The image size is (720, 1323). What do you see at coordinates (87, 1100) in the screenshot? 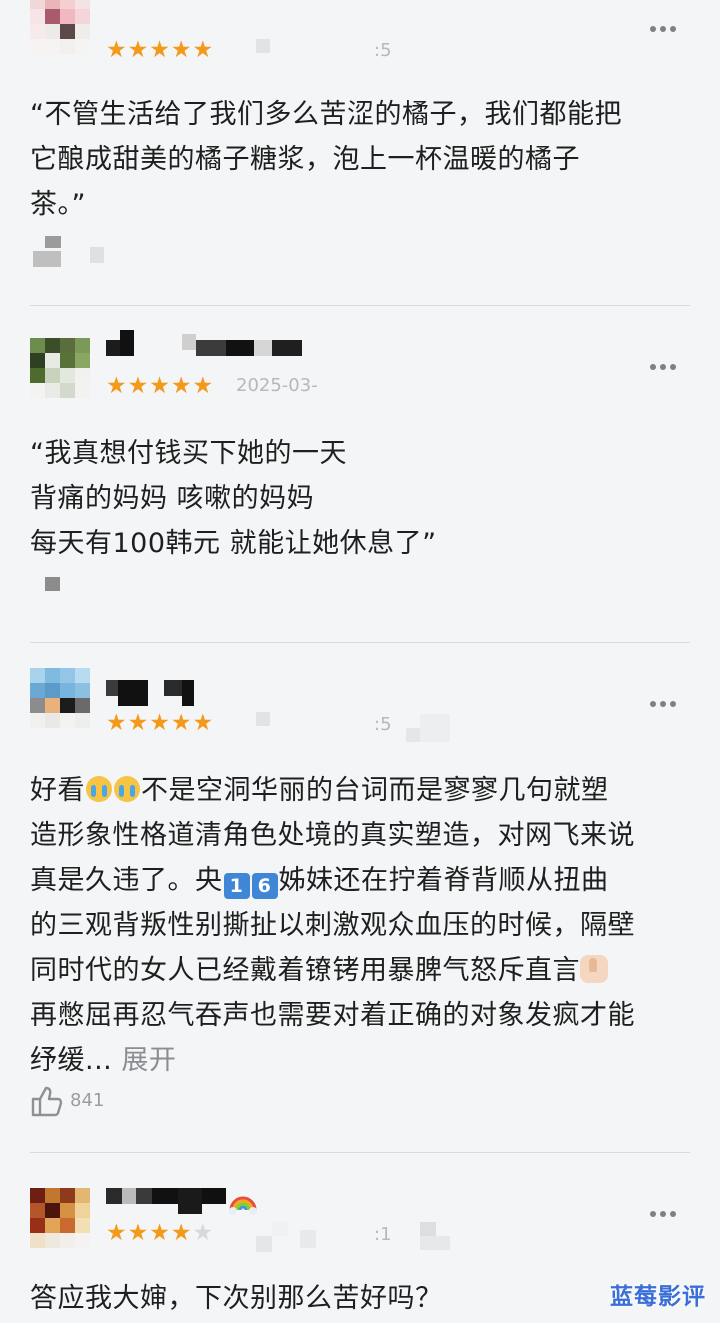
I see `like-count: 841` at bounding box center [87, 1100].